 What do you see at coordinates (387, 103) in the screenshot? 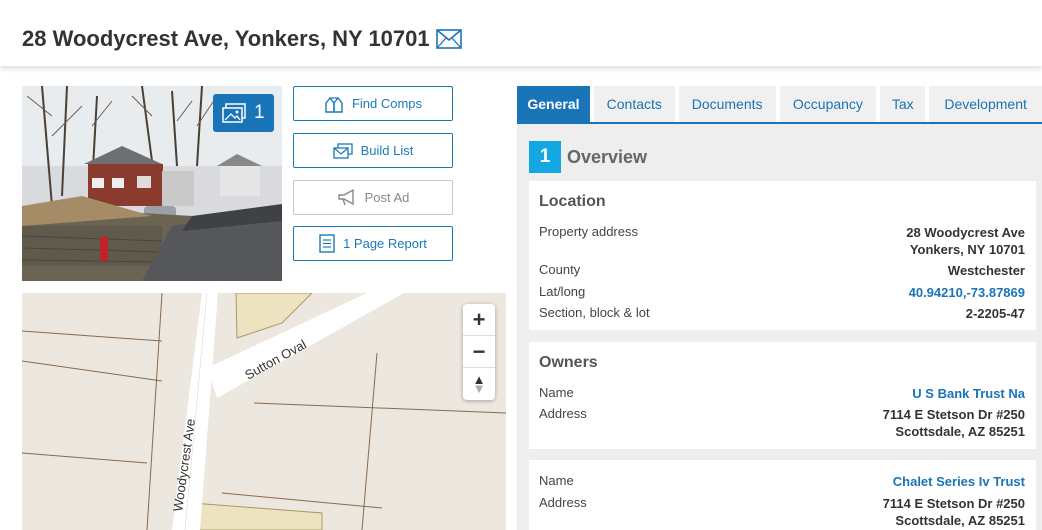
I see `find-comps-label: Find Comps` at bounding box center [387, 103].